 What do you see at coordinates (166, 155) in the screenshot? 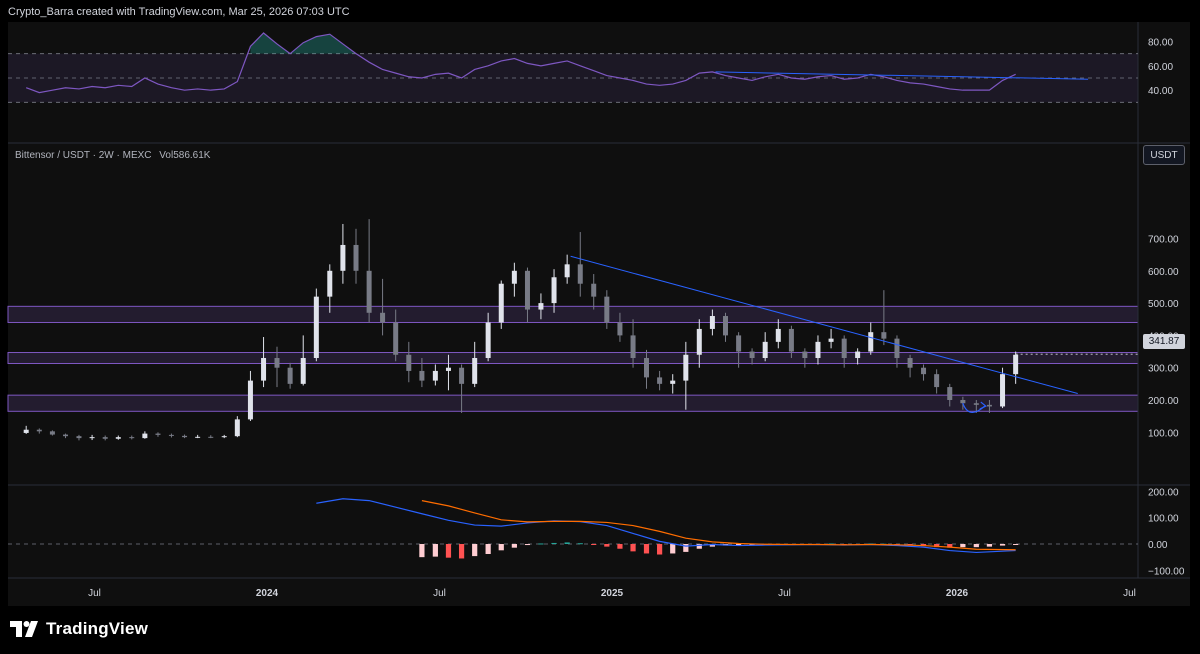
I see `volume-label: Vol` at bounding box center [166, 155].